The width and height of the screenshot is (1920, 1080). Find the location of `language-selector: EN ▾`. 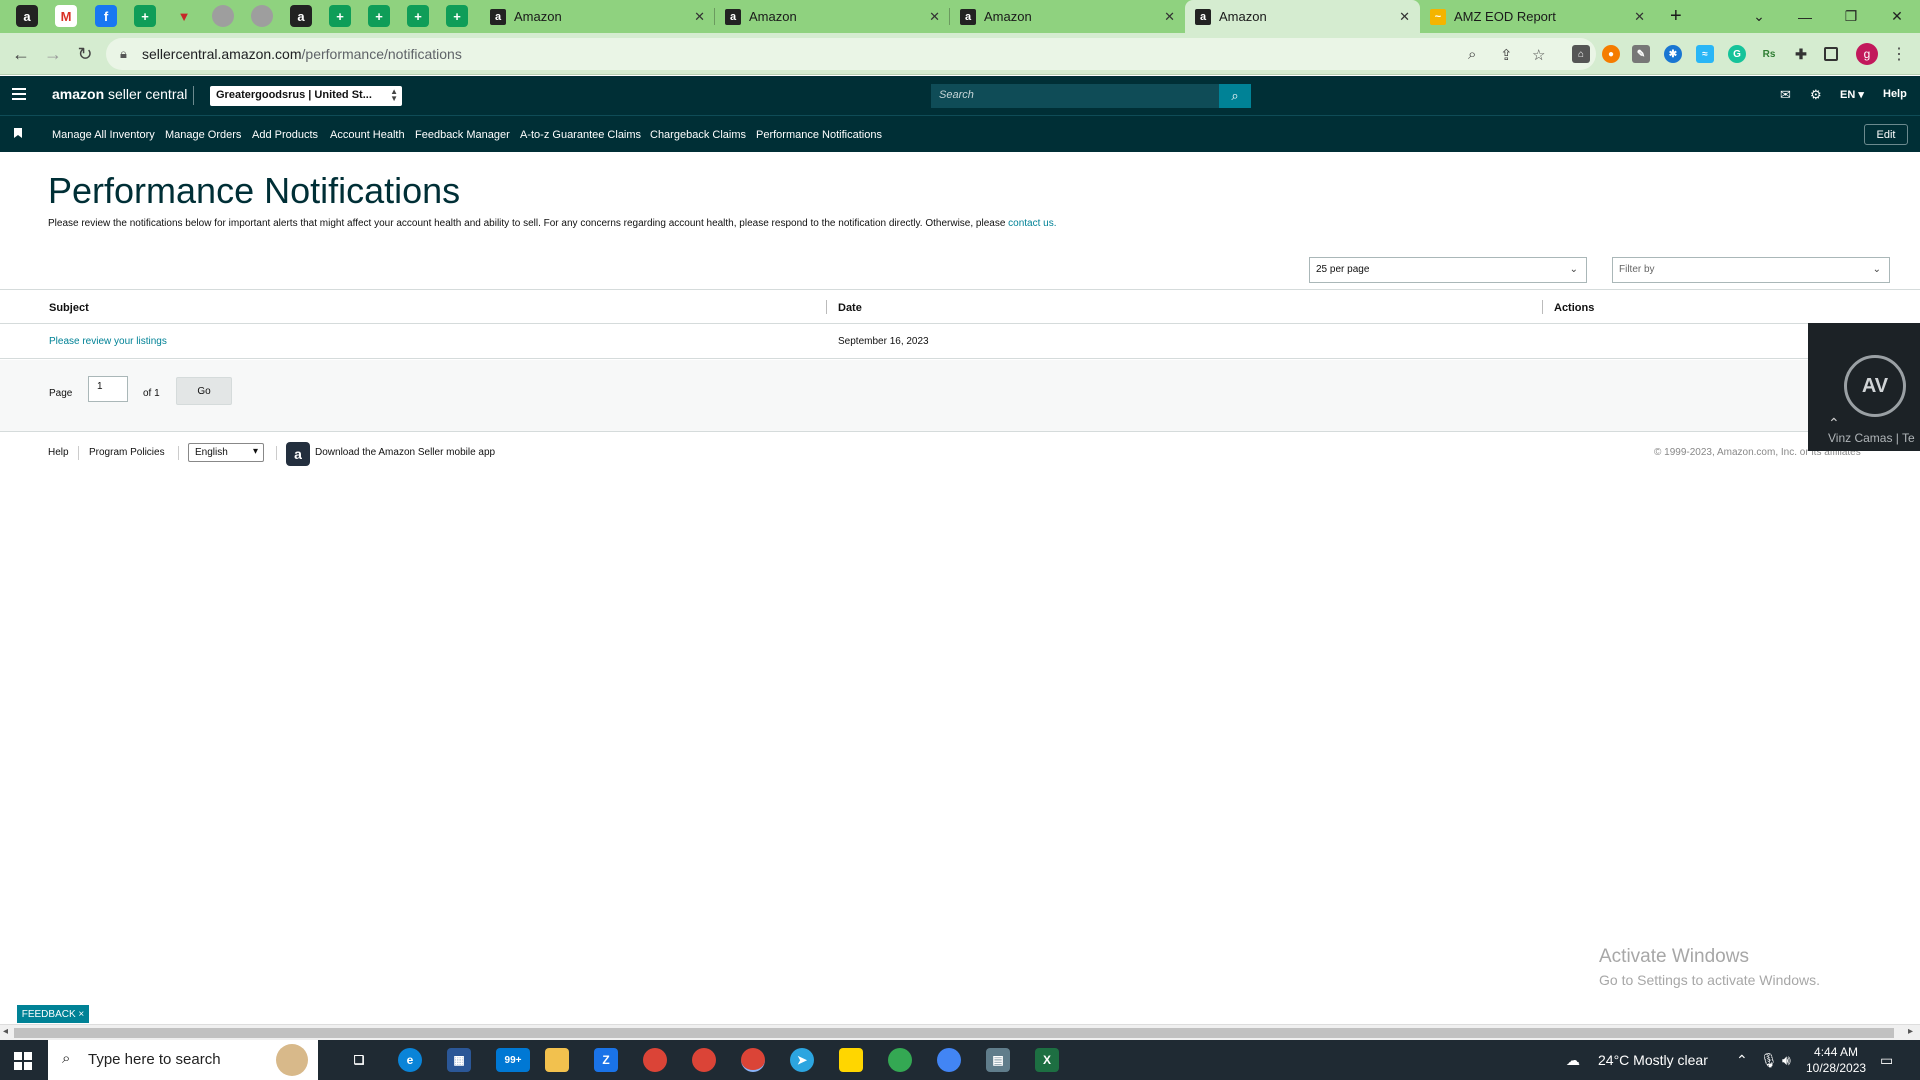

language-selector: EN ▾ is located at coordinates (1852, 94).